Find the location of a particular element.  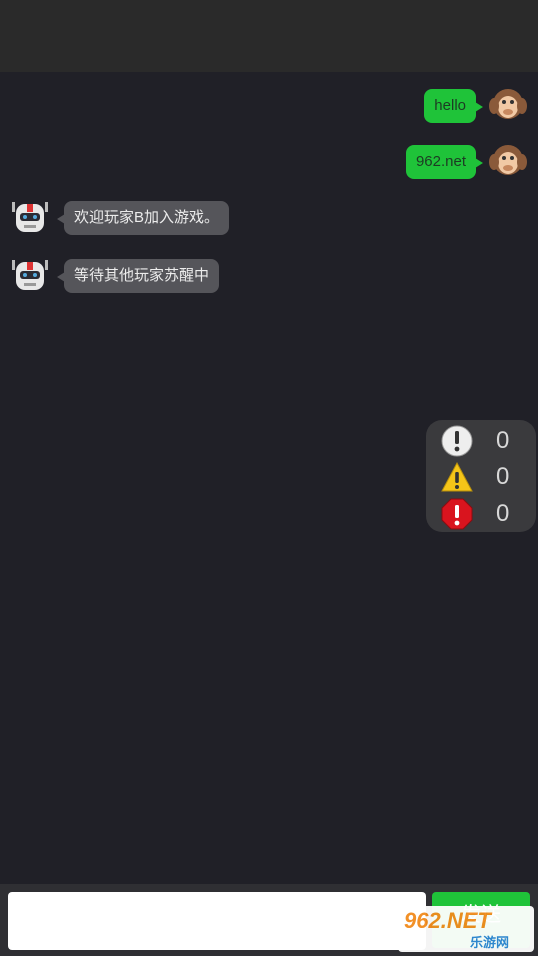

info-icon is located at coordinates (457, 441).